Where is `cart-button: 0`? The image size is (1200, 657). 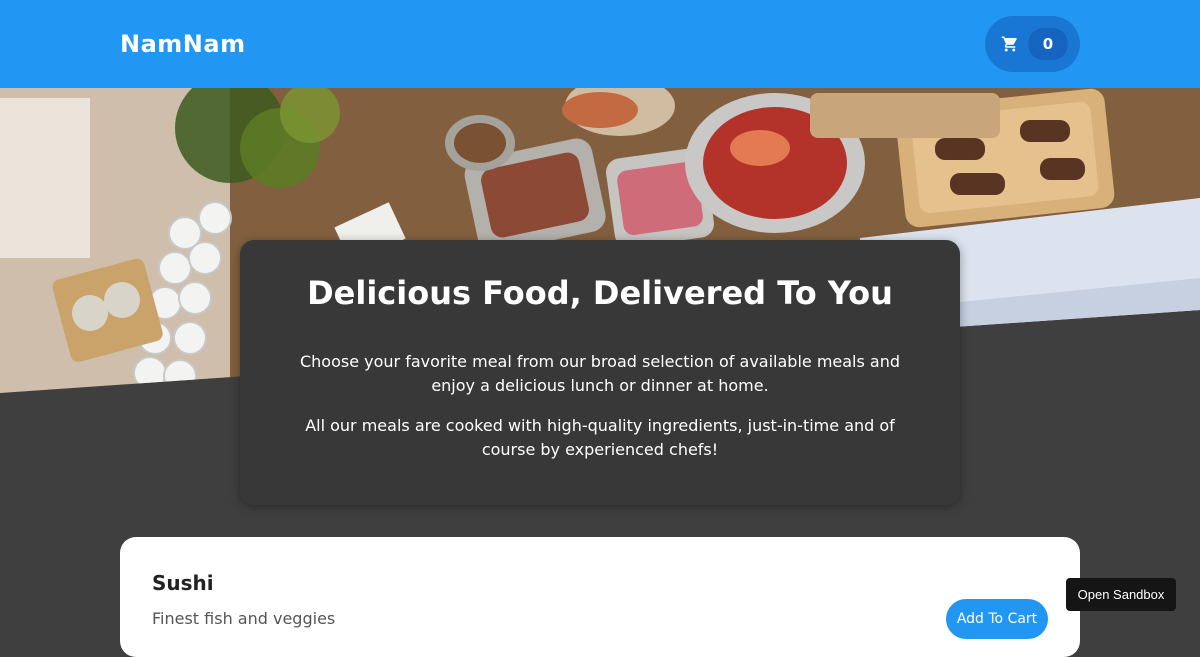 cart-button: 0 is located at coordinates (1032, 44).